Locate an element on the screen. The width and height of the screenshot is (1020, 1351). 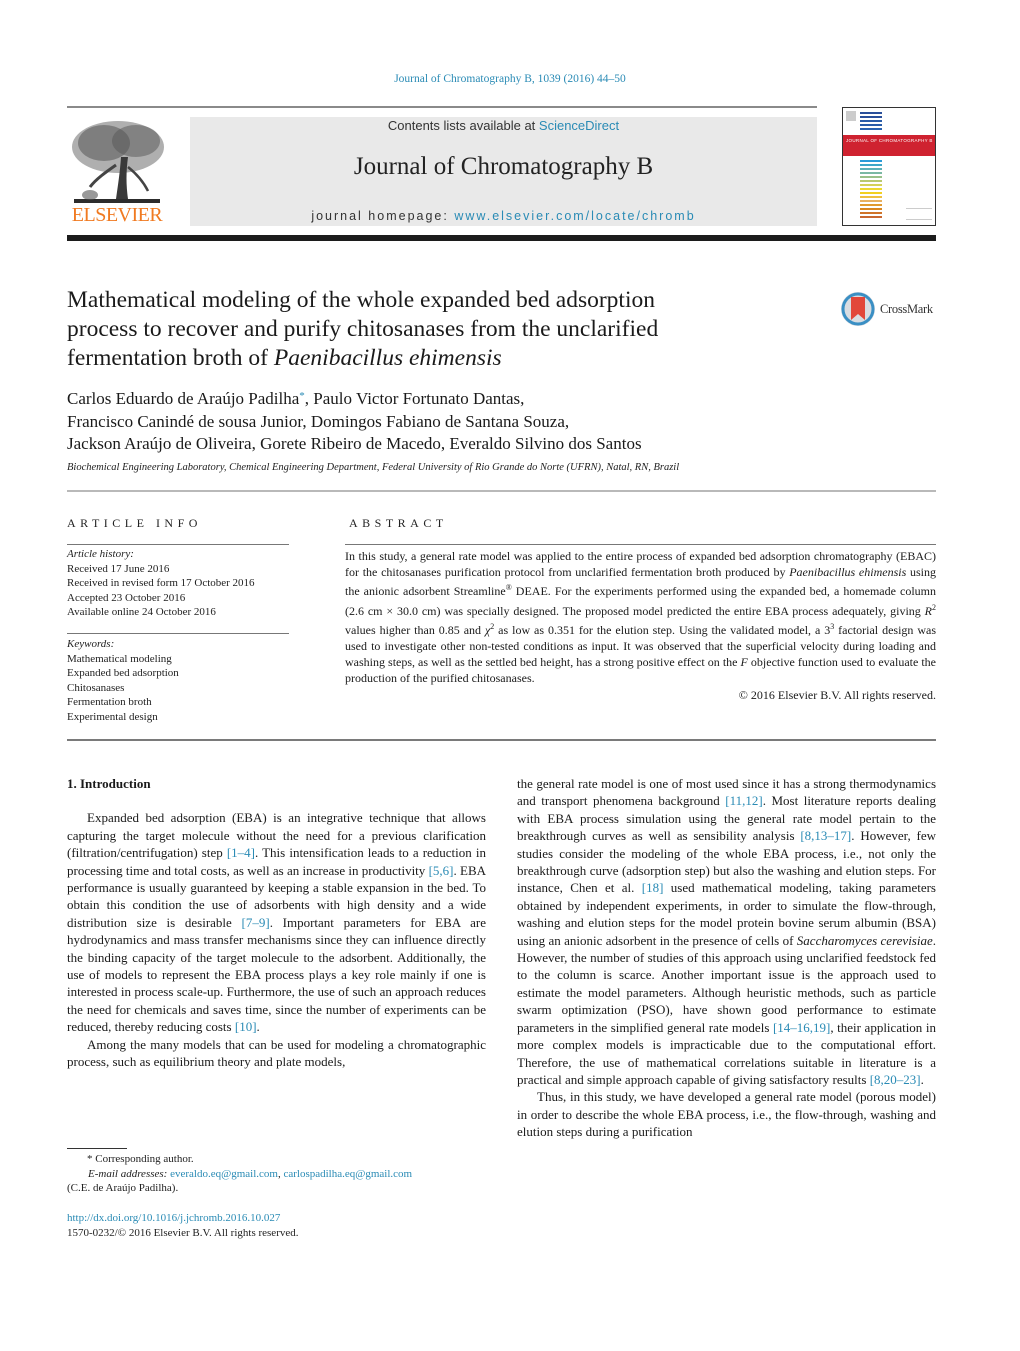
cover-mini-logo is located at coordinates (851, 116).